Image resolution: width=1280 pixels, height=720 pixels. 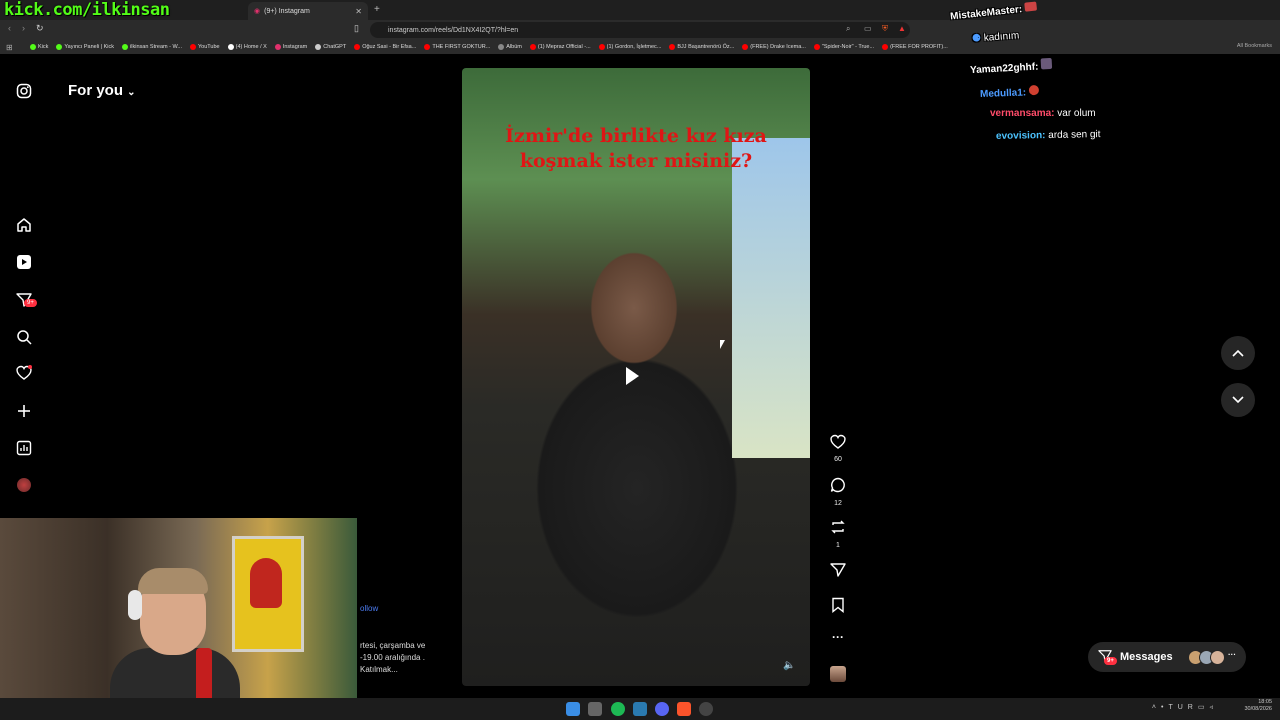 I want to click on new-tab-button: +, so click(x=377, y=9).